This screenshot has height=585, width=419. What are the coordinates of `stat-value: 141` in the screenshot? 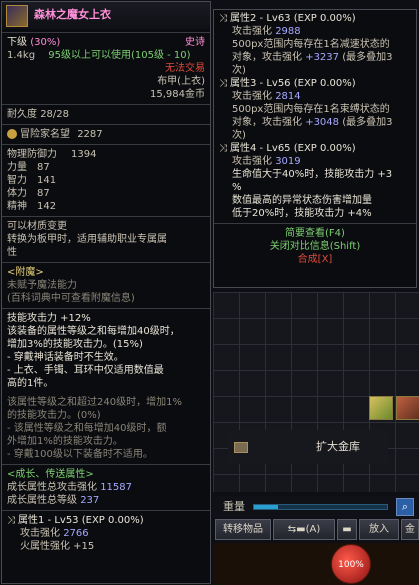 It's located at (47, 180).